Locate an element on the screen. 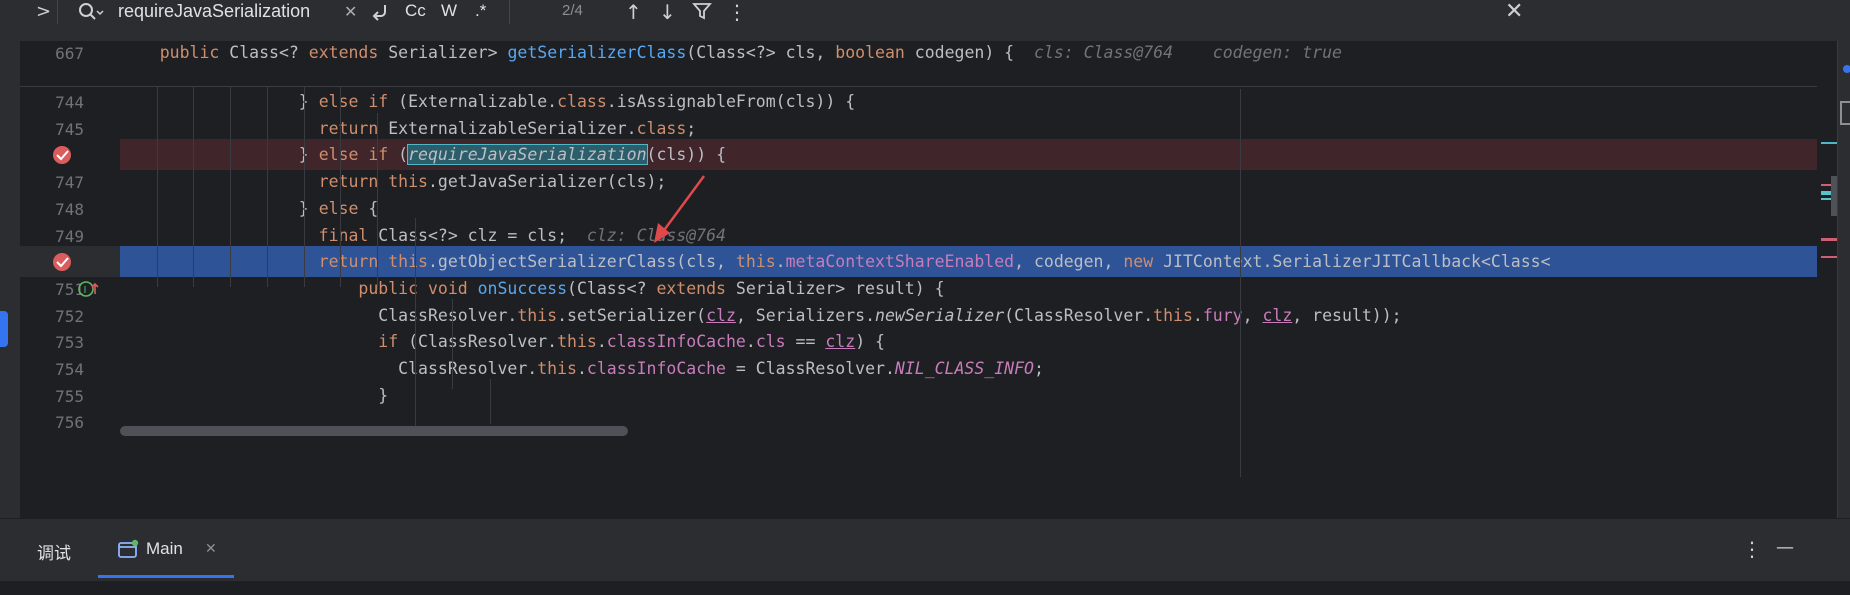  code-token: Class<? is located at coordinates (269, 52).